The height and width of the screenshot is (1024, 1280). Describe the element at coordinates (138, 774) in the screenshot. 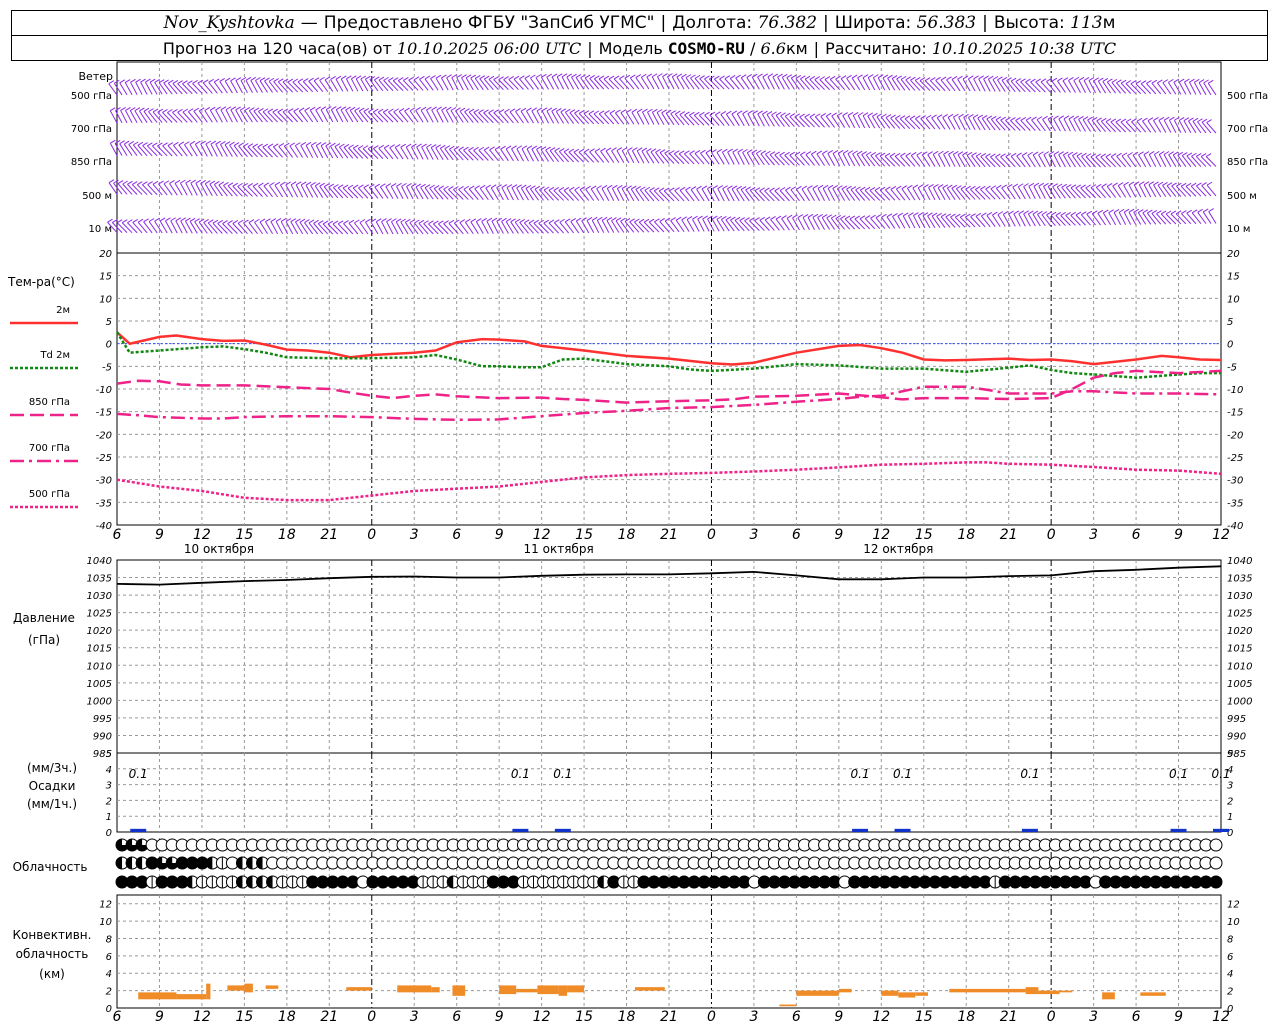

I see `precip-amount-label: 0.1` at that location.